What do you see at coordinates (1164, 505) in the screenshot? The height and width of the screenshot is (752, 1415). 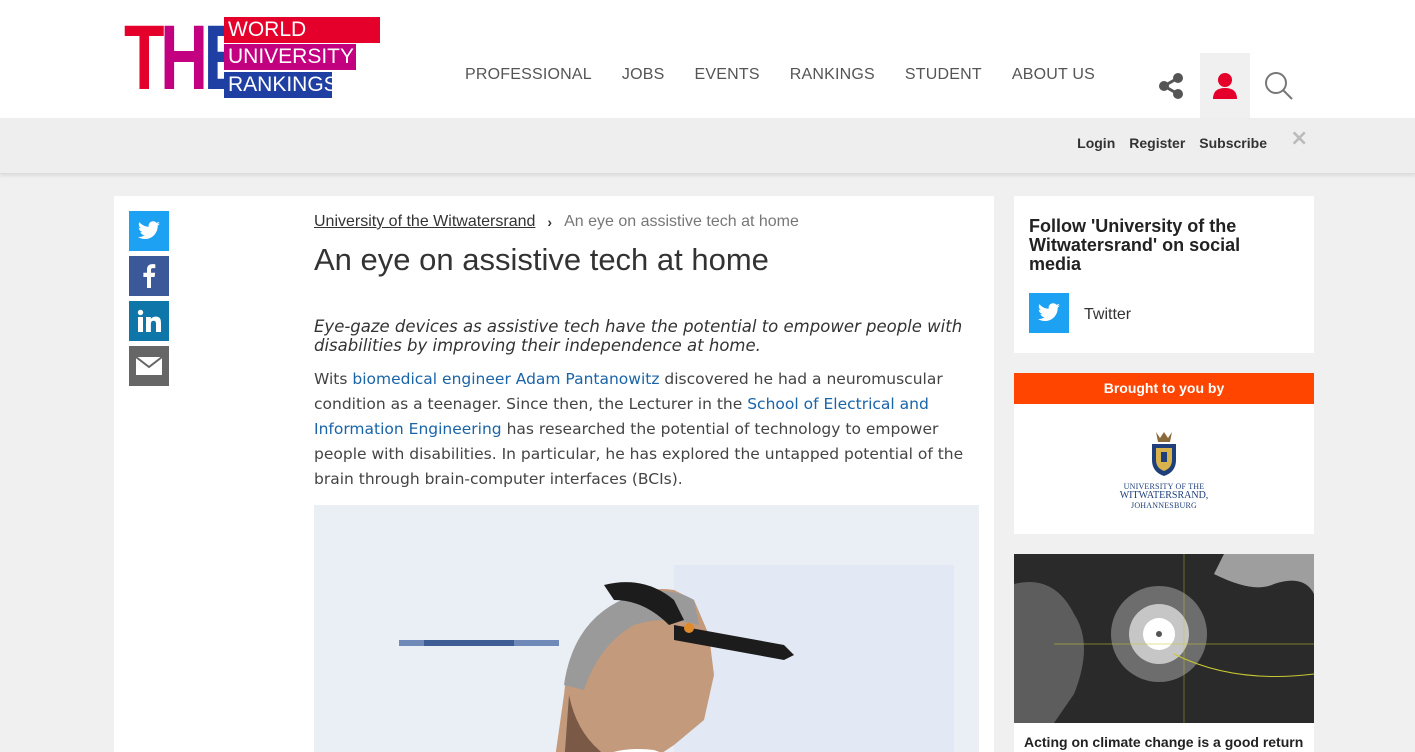 I see `wits-line3: JOHANNESBURG` at bounding box center [1164, 505].